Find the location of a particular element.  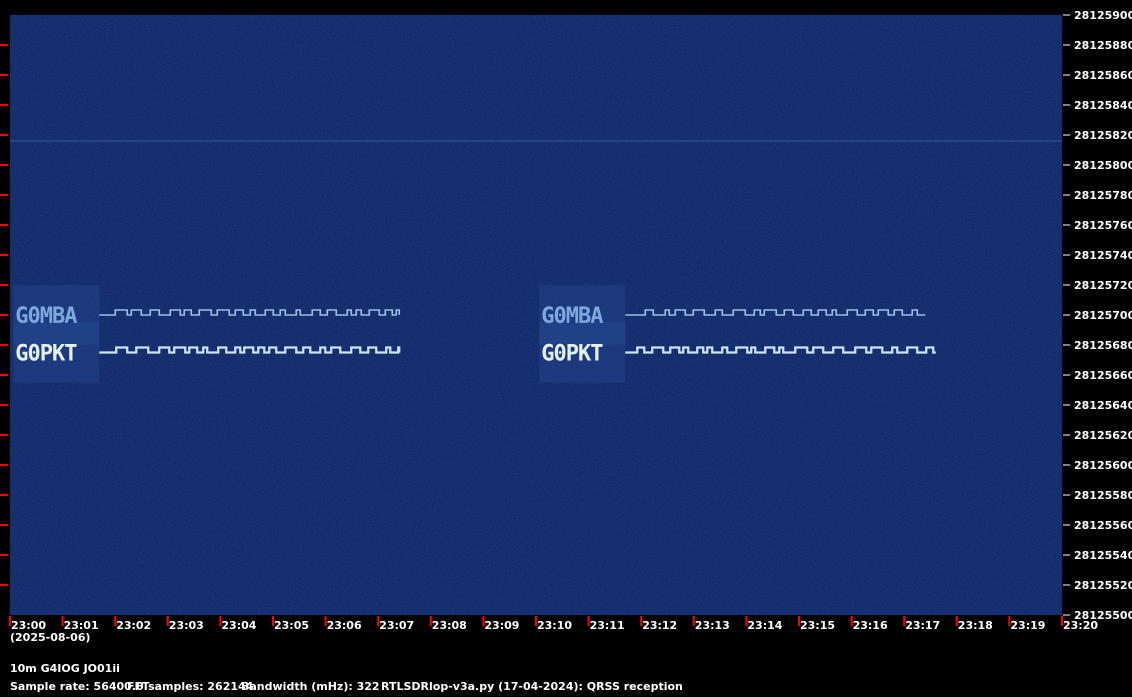

y-tick-label: 28125560 is located at coordinates (1103, 525).